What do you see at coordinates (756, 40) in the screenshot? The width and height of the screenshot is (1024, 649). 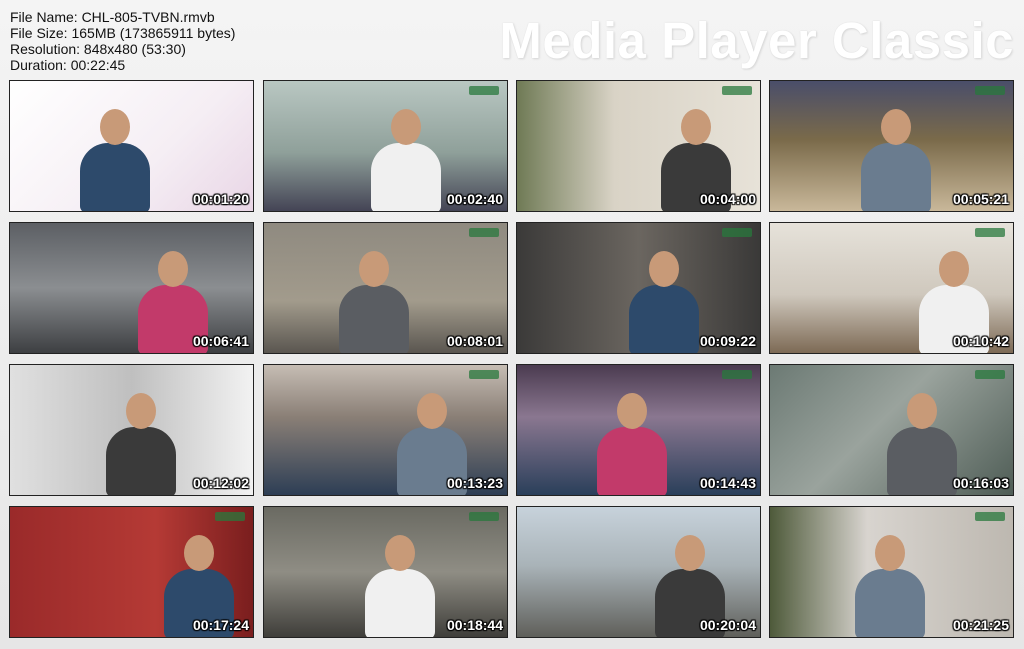 I see `app-brand-watermark: Media Player Classic` at bounding box center [756, 40].